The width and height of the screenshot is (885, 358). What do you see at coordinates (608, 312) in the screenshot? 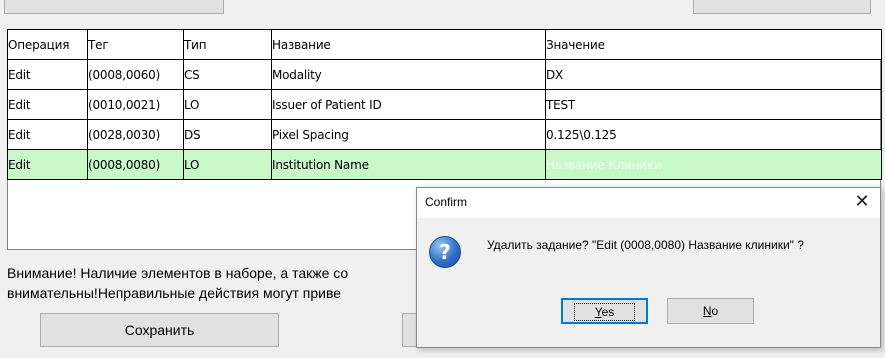
I see `yes-label-rest: es` at bounding box center [608, 312].